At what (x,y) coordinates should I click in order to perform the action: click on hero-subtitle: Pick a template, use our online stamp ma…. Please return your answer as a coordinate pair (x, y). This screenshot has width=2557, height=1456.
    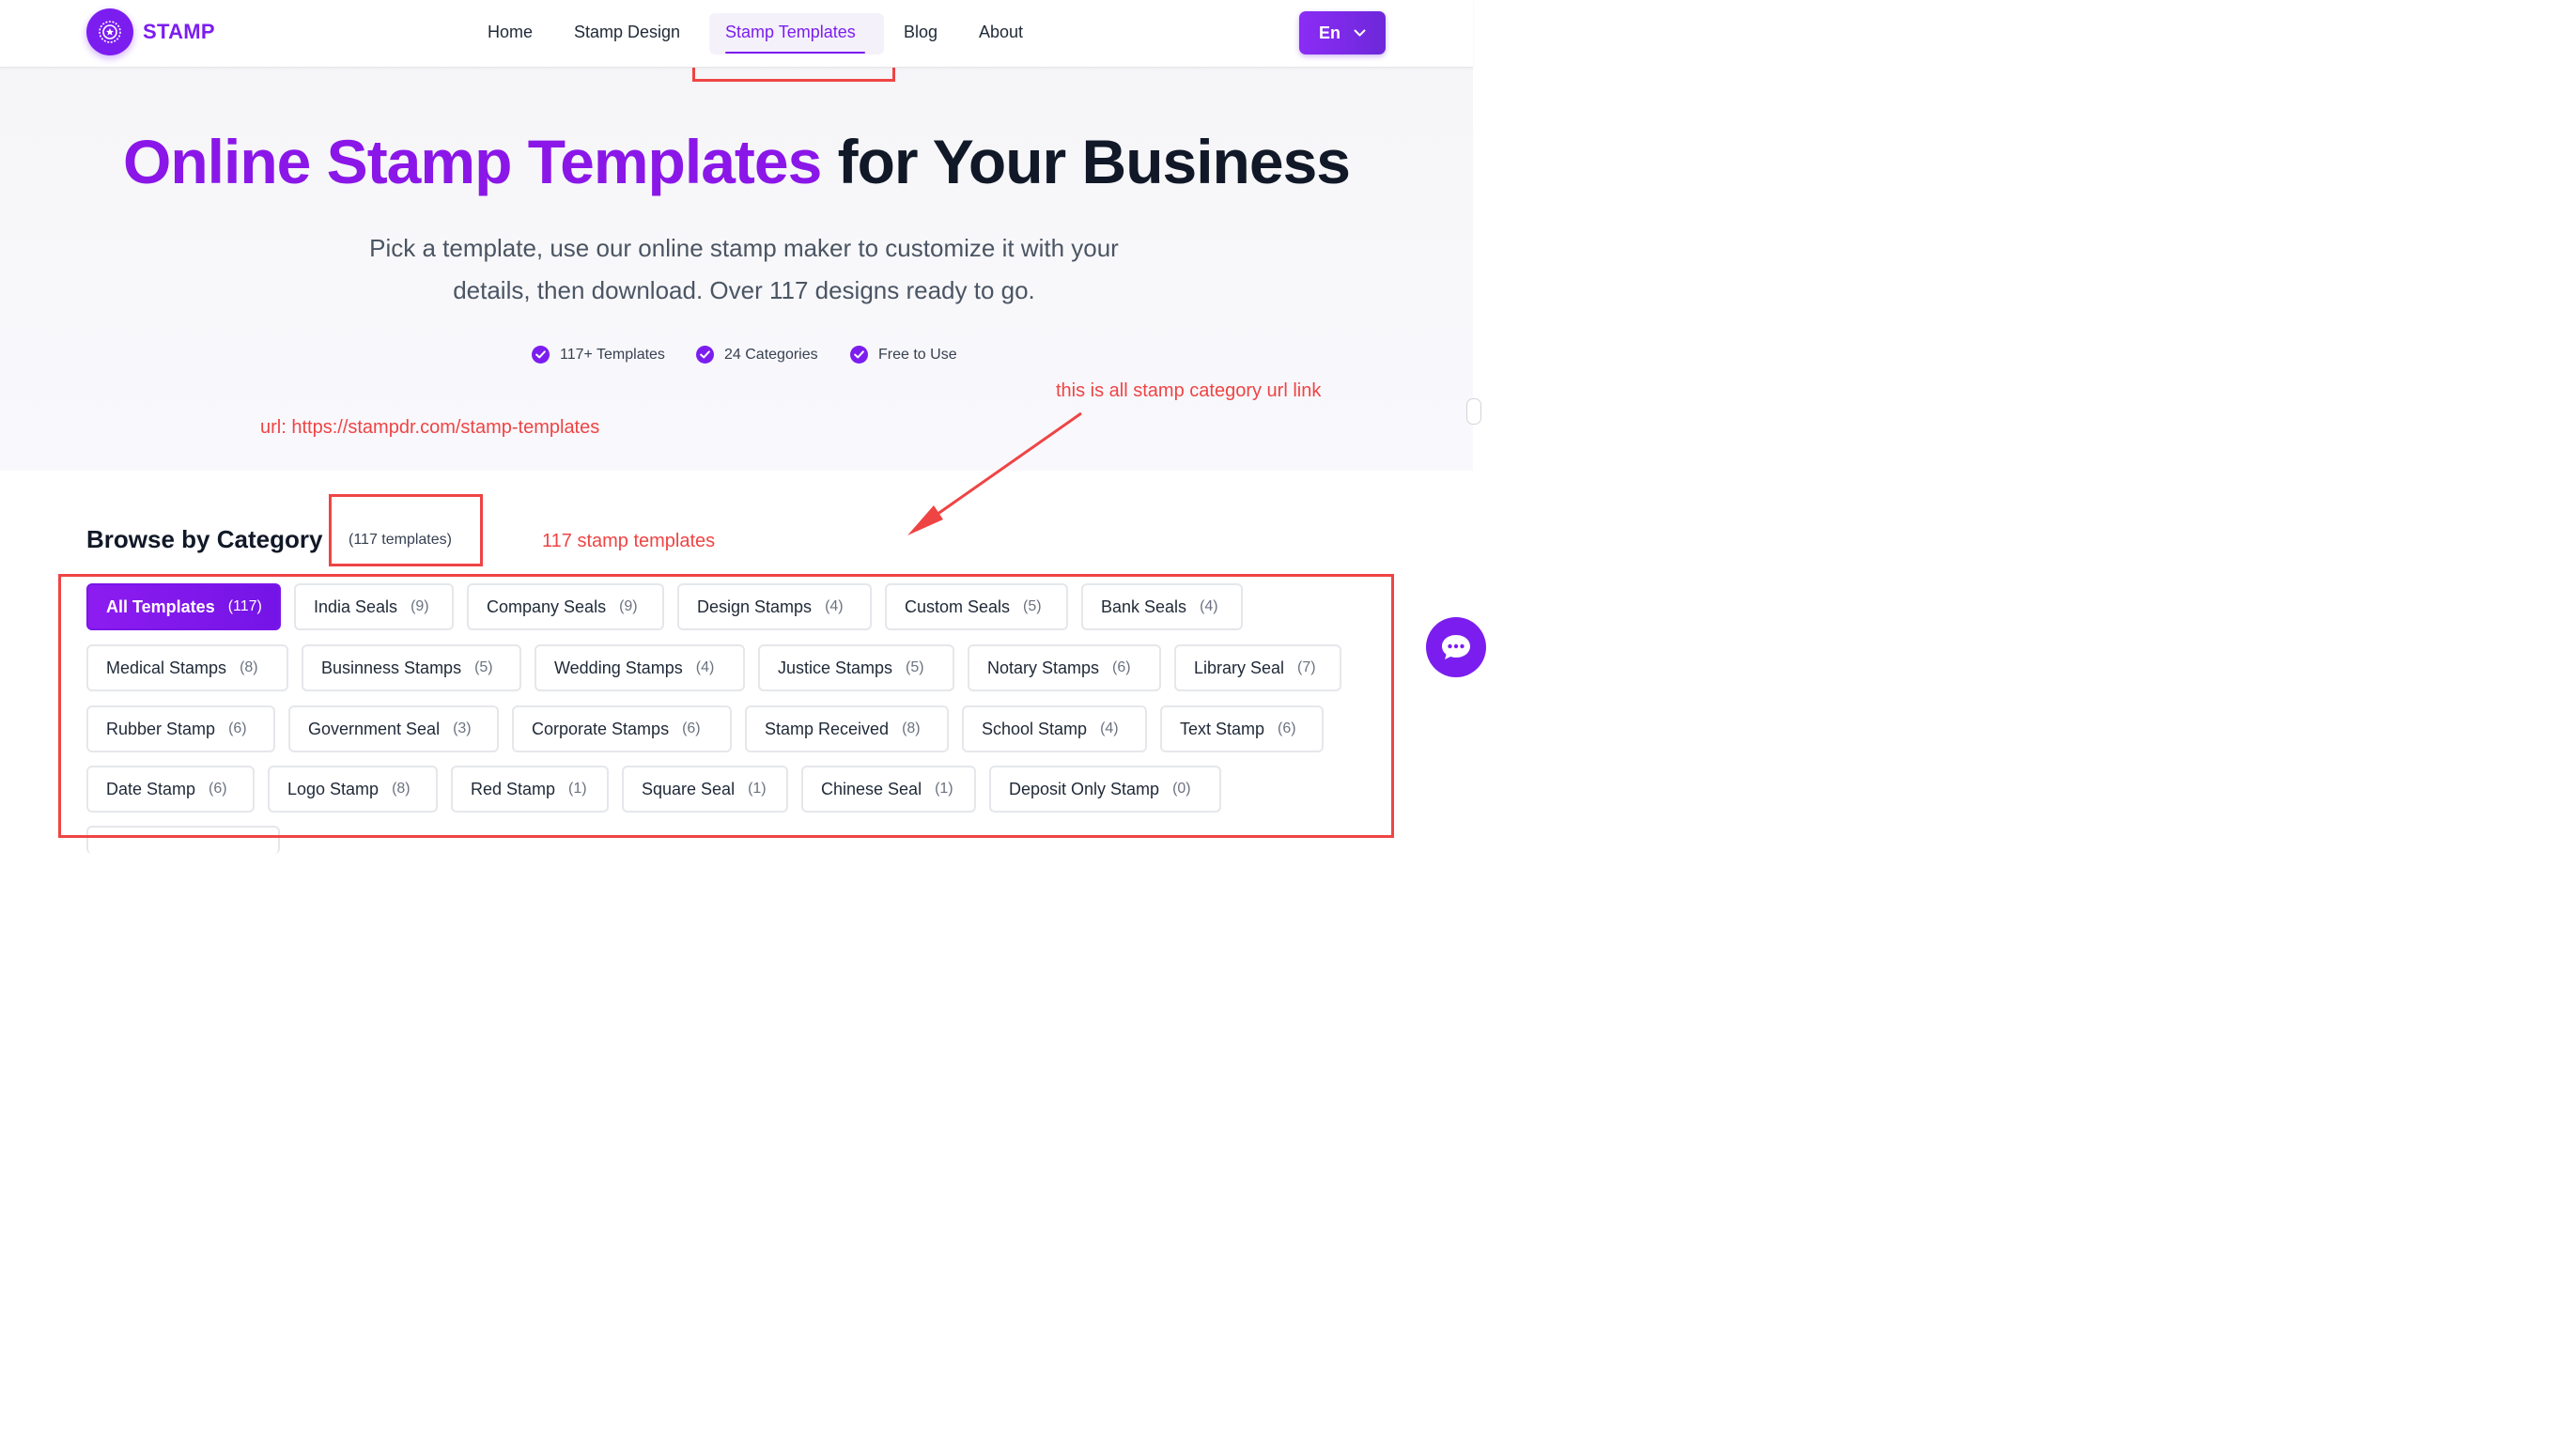
    Looking at the image, I should click on (744, 269).